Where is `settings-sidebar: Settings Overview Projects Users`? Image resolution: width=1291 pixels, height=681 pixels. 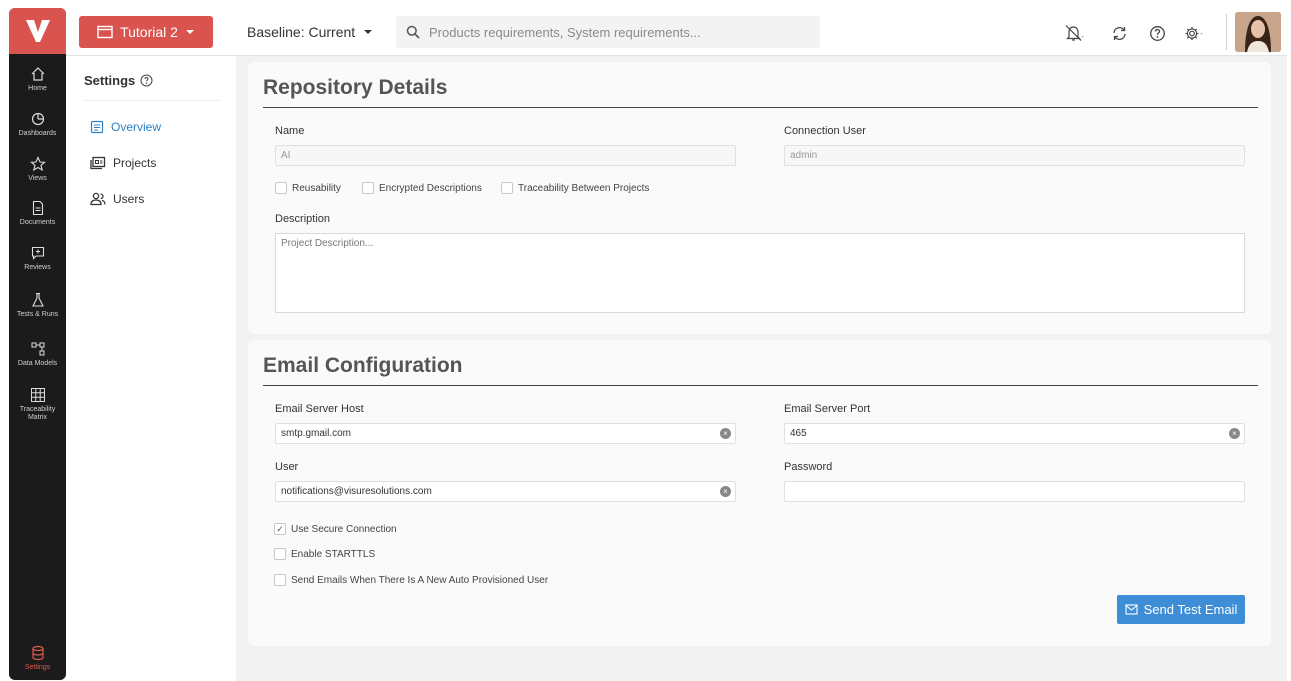 settings-sidebar: Settings Overview Projects Users is located at coordinates (152, 370).